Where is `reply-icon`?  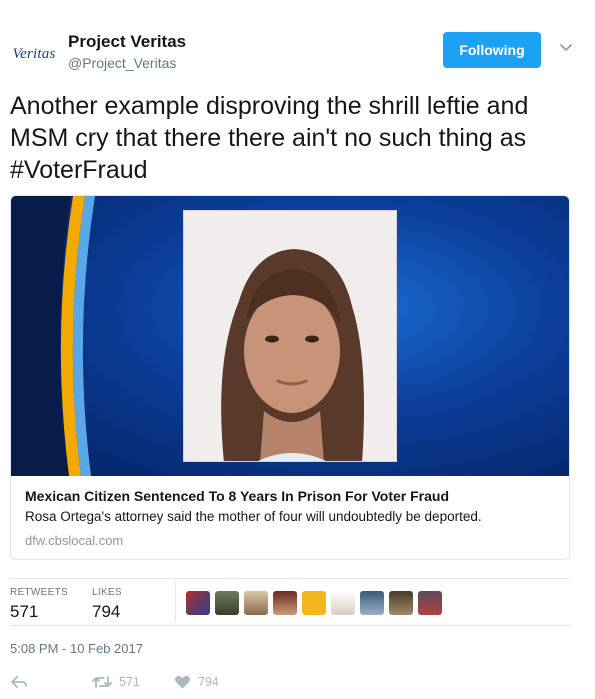
reply-icon is located at coordinates (19, 682).